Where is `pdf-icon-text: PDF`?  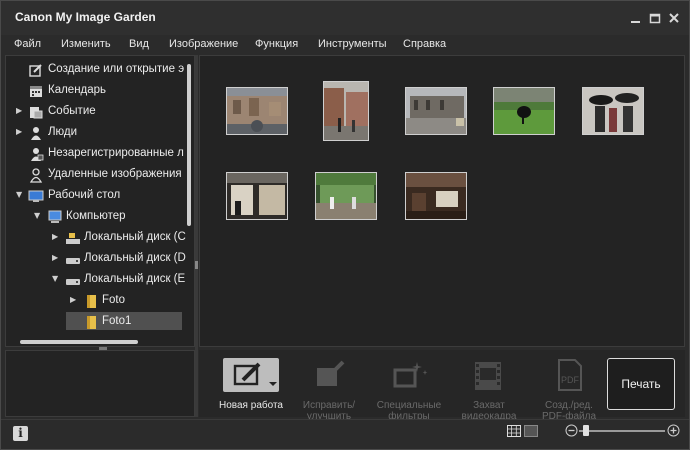 pdf-icon-text: PDF is located at coordinates (570, 380).